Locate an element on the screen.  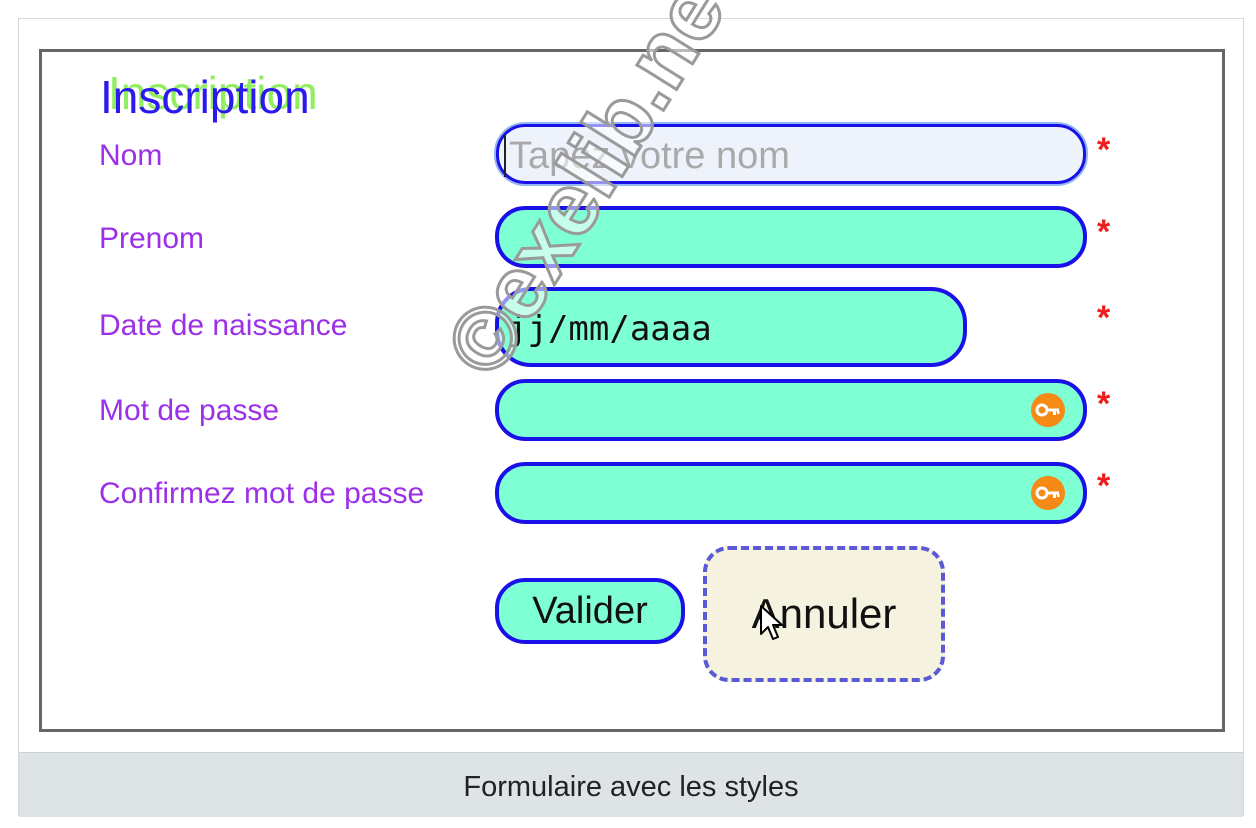
label-date-naissance: Date de naissance is located at coordinates (223, 325).